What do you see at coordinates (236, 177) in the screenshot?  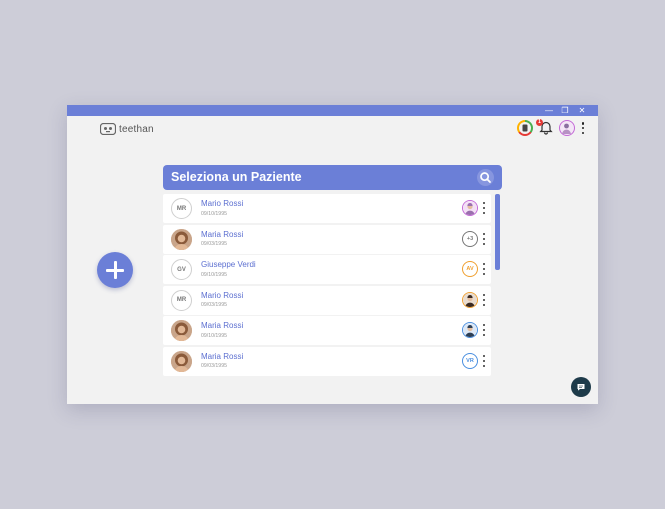 I see `page-title: Seleziona un Paziente` at bounding box center [236, 177].